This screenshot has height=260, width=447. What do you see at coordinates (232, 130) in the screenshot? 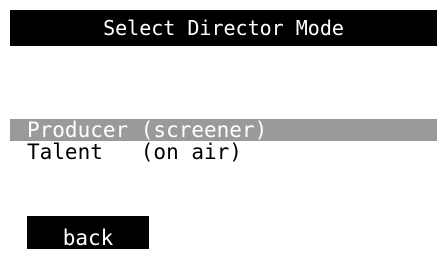
I see `menu-item-producer: Producer (screener)` at bounding box center [232, 130].